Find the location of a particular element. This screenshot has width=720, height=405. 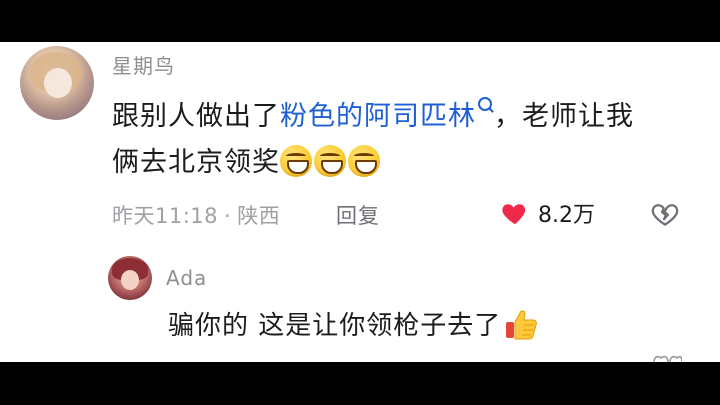

comment-username: 星期鸟 is located at coordinates (143, 64).